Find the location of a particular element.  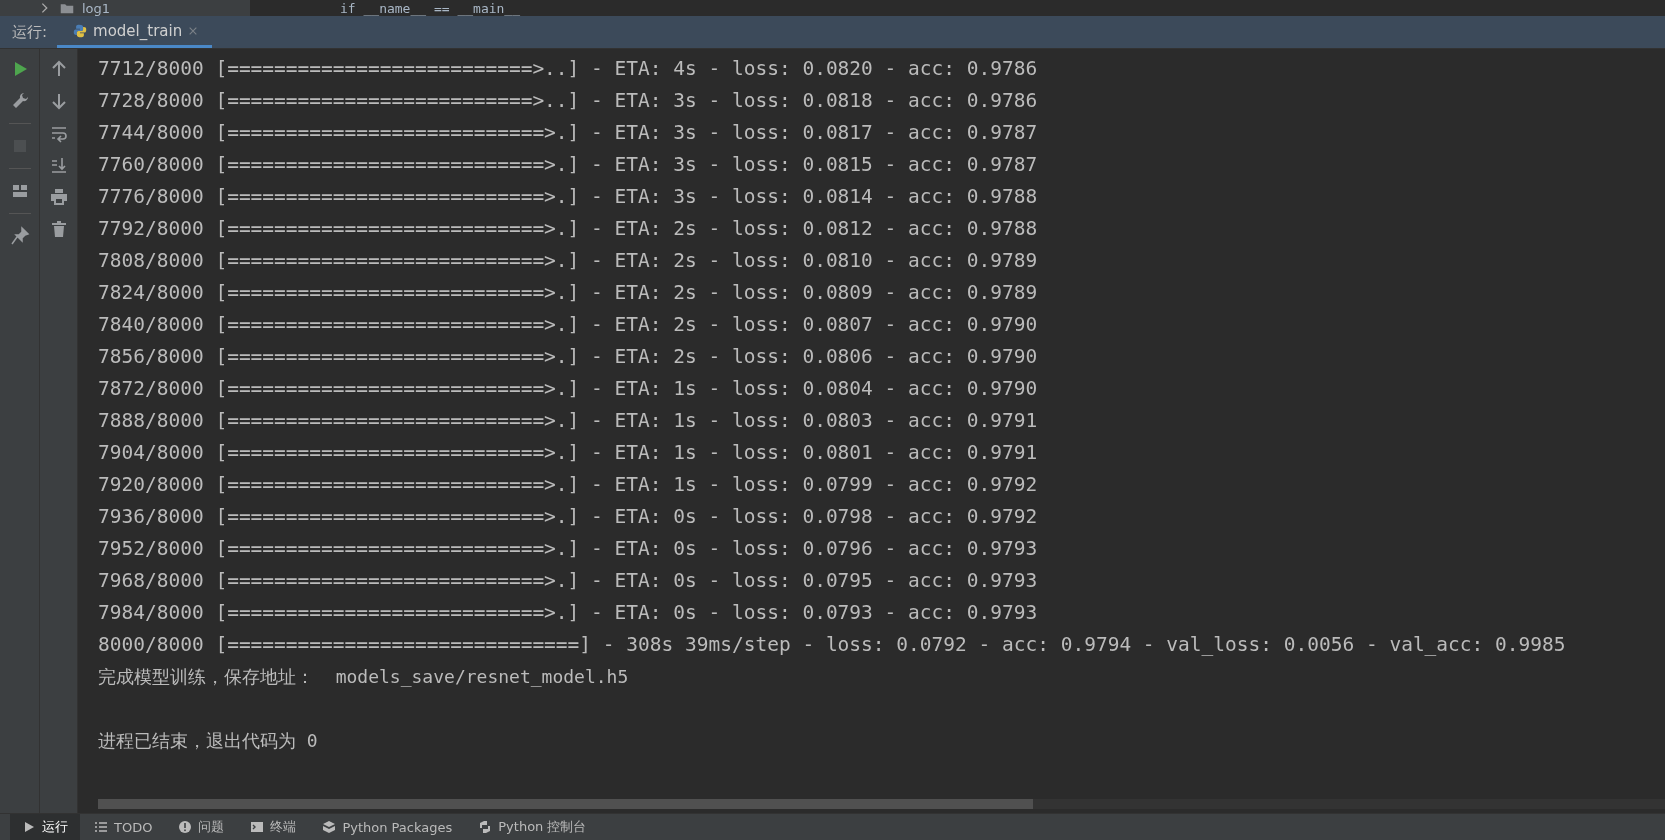

terminal-icon is located at coordinates (257, 827).